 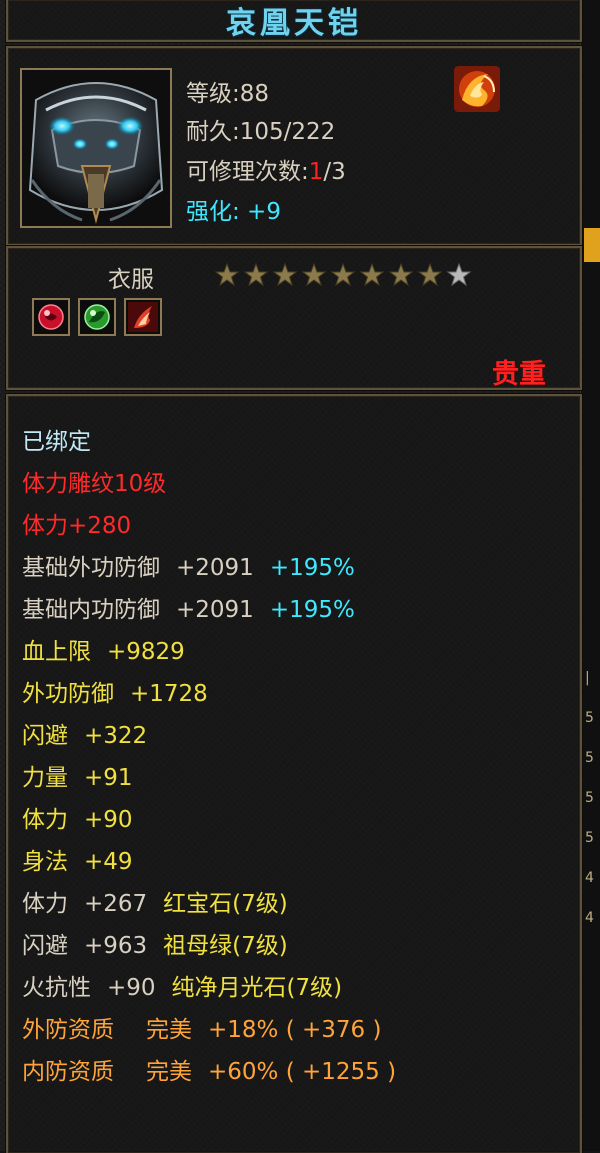 What do you see at coordinates (77, 817) in the screenshot?
I see `stamina-line: 体力 +90` at bounding box center [77, 817].